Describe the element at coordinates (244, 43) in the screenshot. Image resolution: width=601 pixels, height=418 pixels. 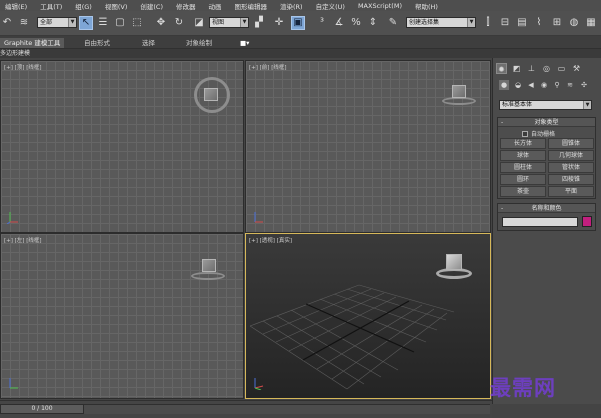
I see `ribbon-options-icon: ■▾` at that location.